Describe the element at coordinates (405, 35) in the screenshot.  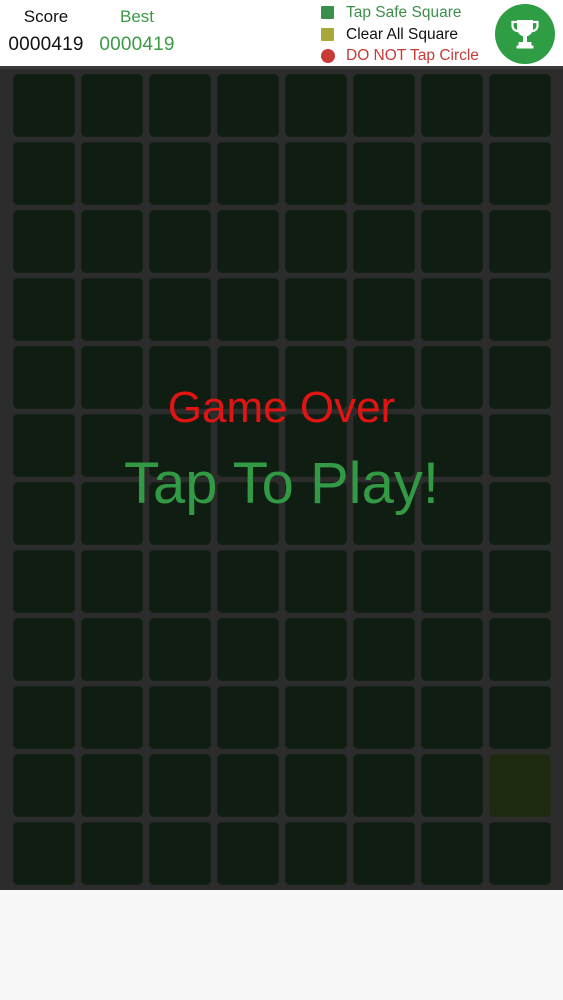
I see `legend-item-clear-all: Clear All Square` at that location.